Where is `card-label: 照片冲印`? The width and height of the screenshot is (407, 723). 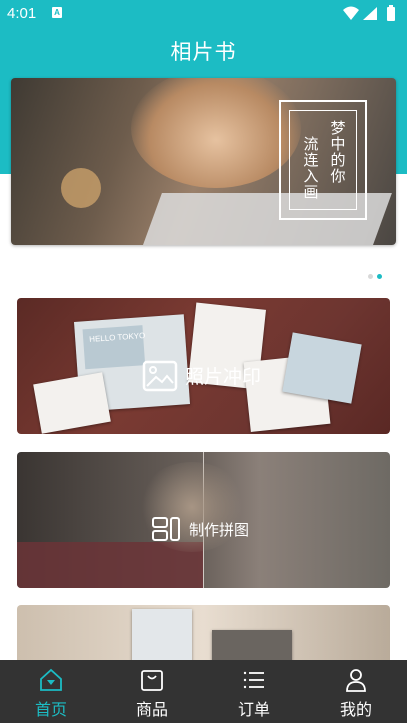
card-label: 照片冲印 is located at coordinates (223, 377).